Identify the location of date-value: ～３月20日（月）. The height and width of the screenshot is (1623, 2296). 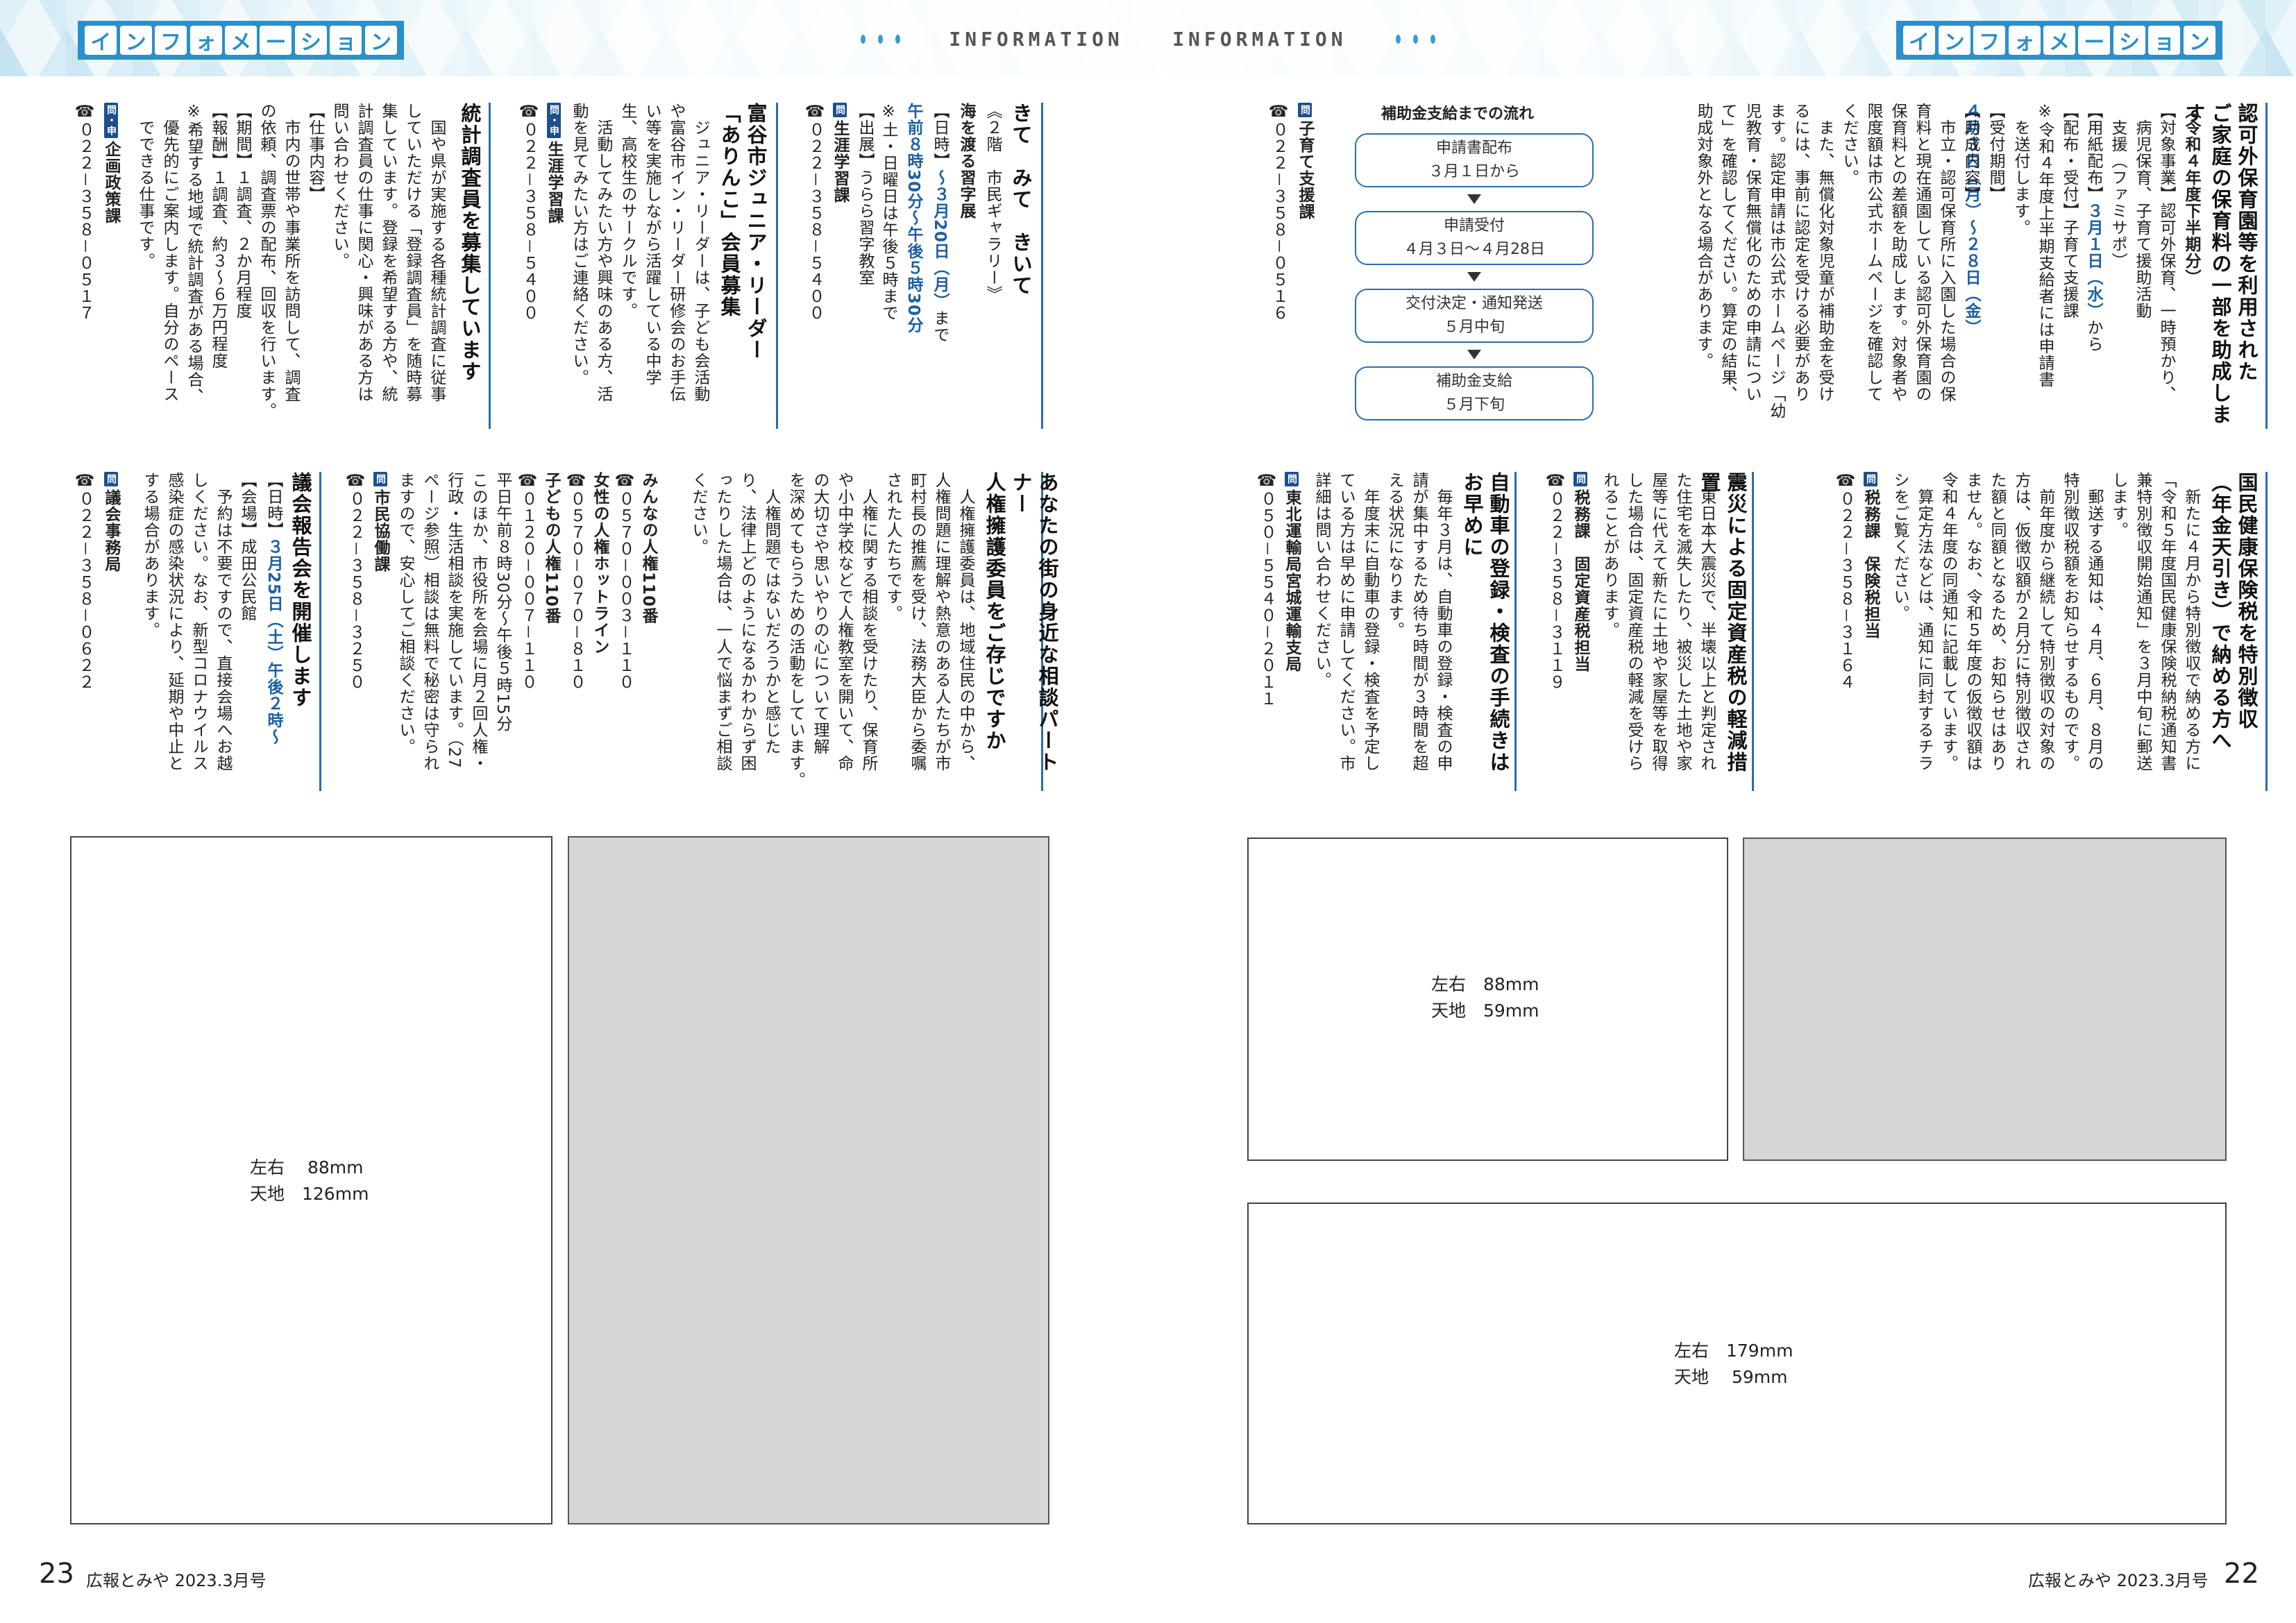
(940, 239).